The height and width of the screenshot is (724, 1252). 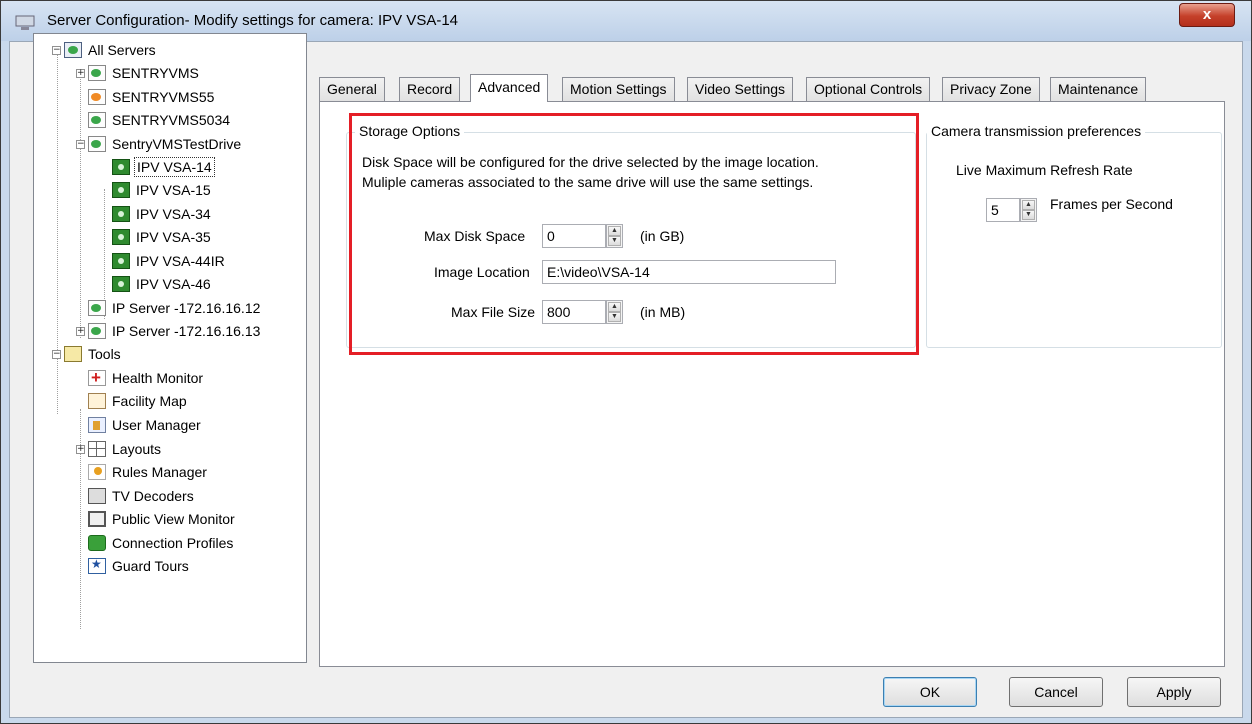 I want to click on close-icon: x, so click(x=1207, y=14).